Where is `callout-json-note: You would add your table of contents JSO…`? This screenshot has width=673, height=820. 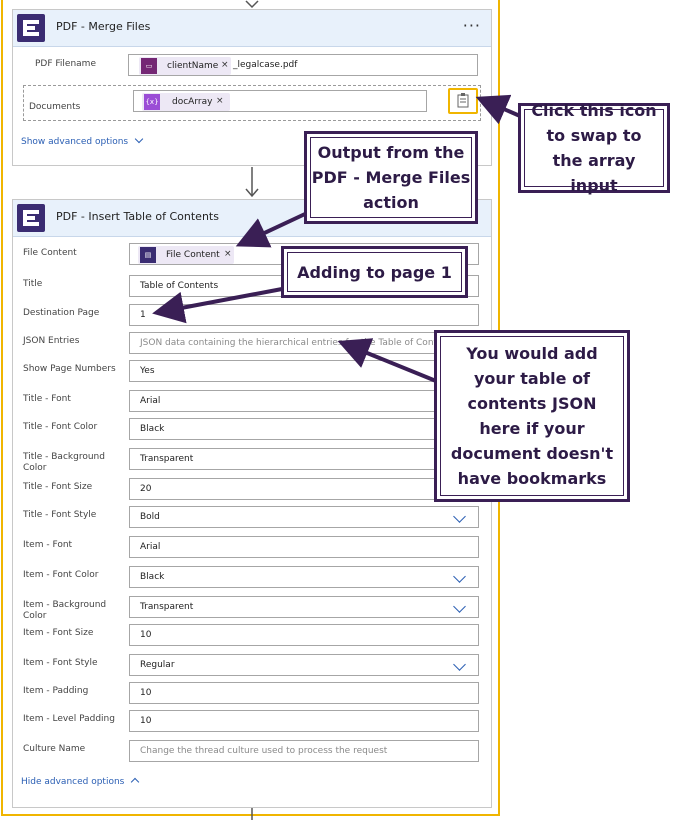
callout-json-note: You would add your table of contents JSO… is located at coordinates (532, 416).